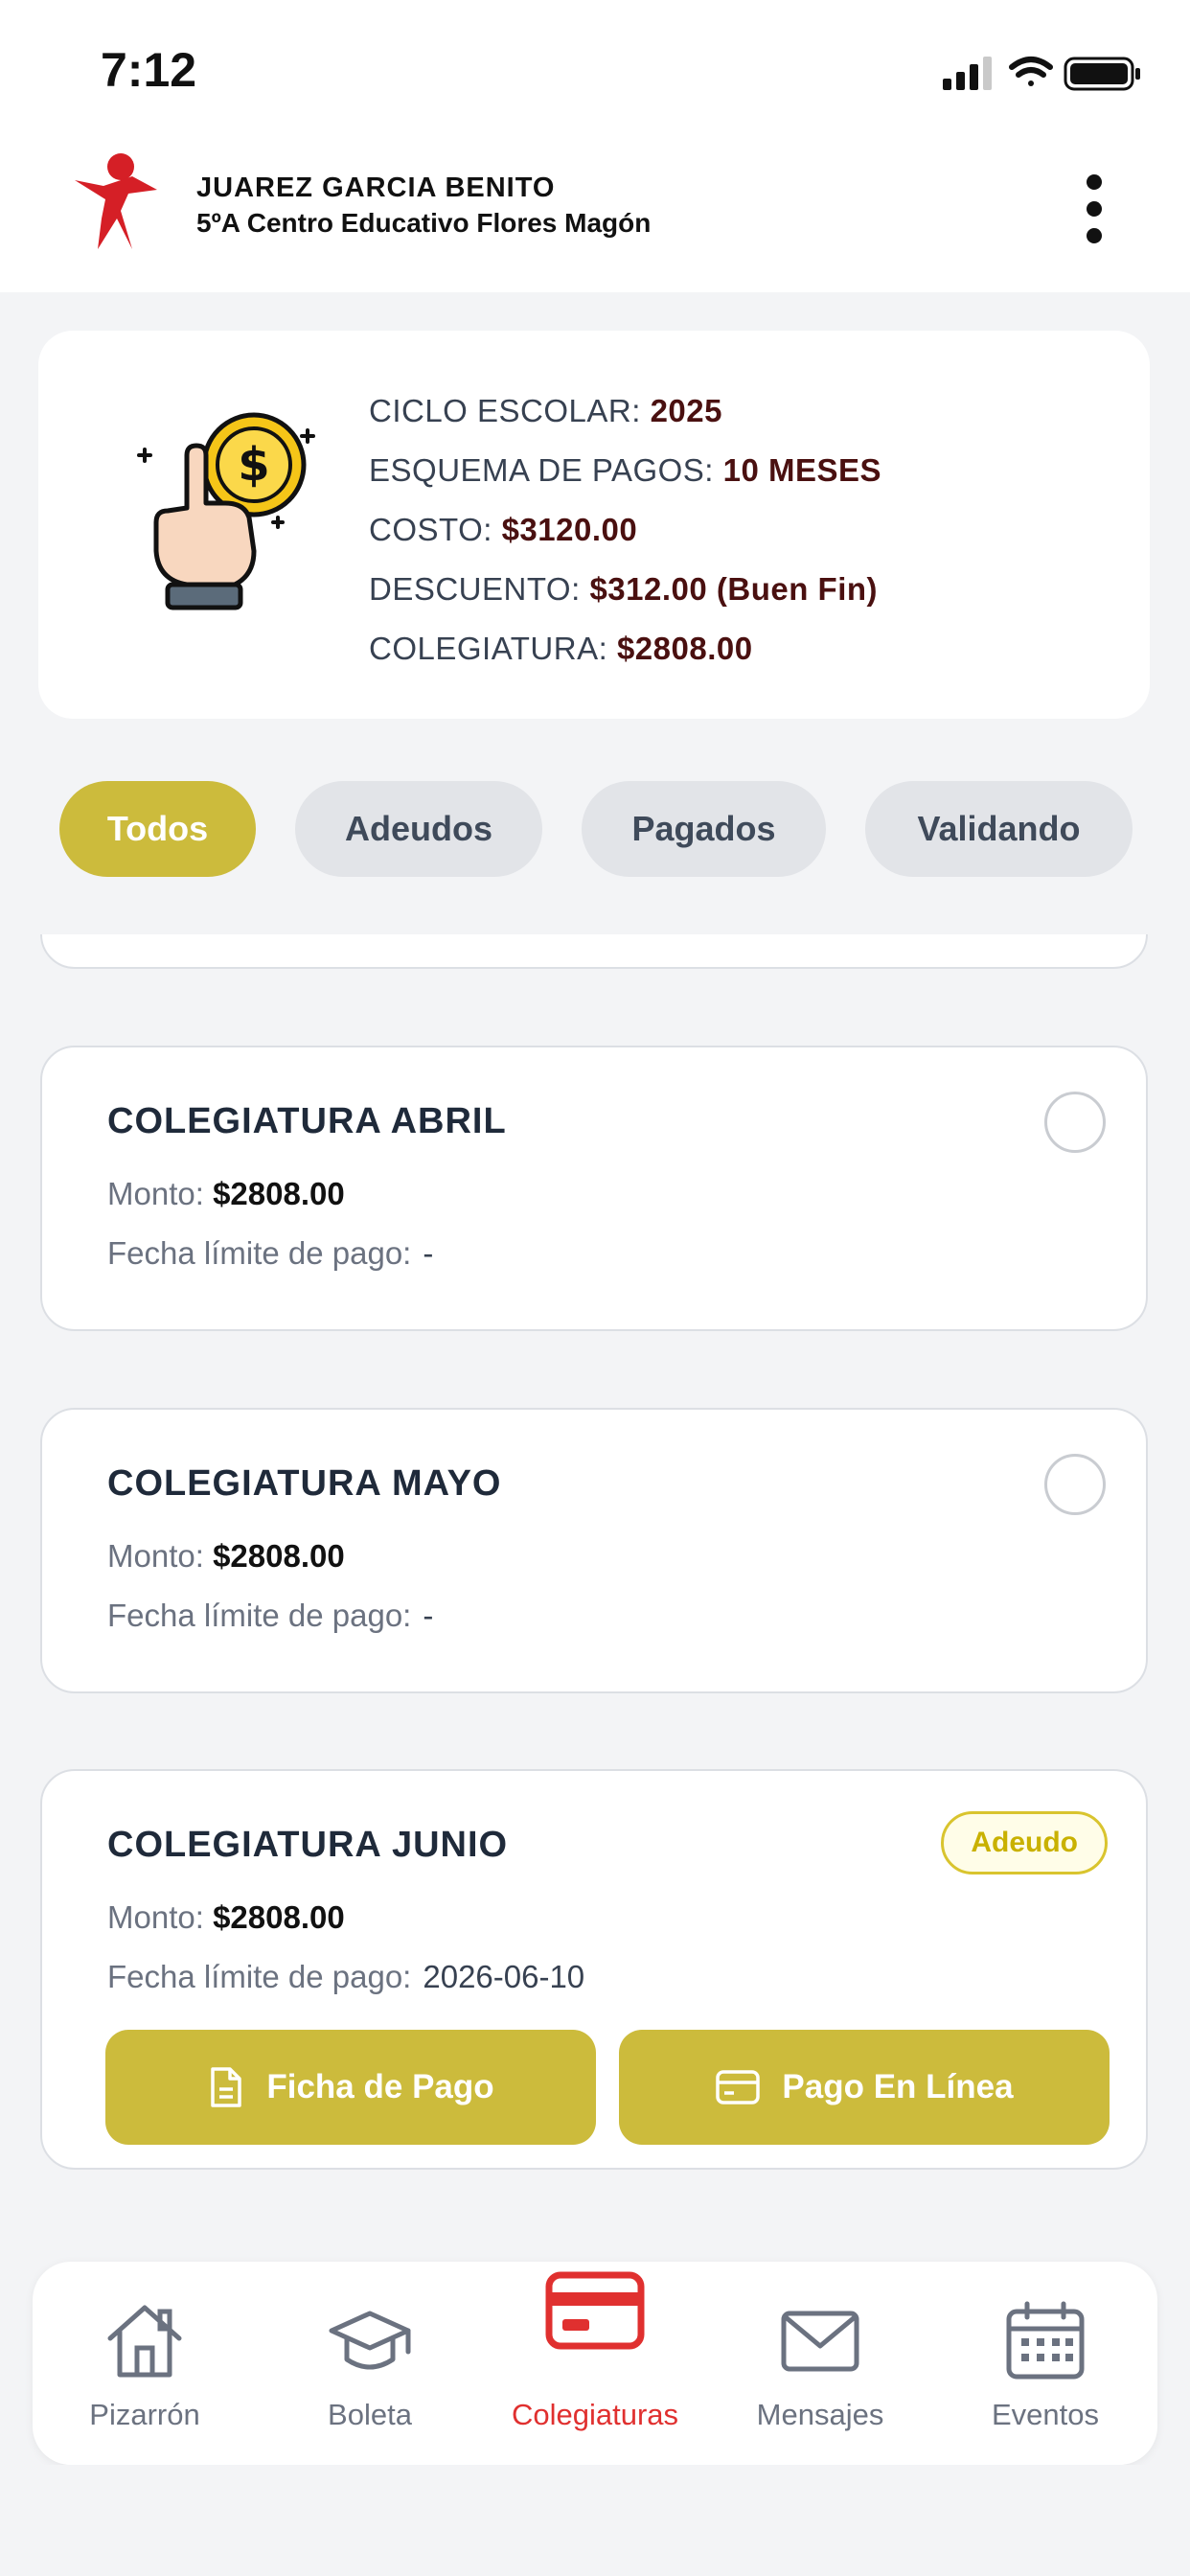 The width and height of the screenshot is (1190, 2576). What do you see at coordinates (595, 2414) in the screenshot?
I see `tab-label: Colegiaturas` at bounding box center [595, 2414].